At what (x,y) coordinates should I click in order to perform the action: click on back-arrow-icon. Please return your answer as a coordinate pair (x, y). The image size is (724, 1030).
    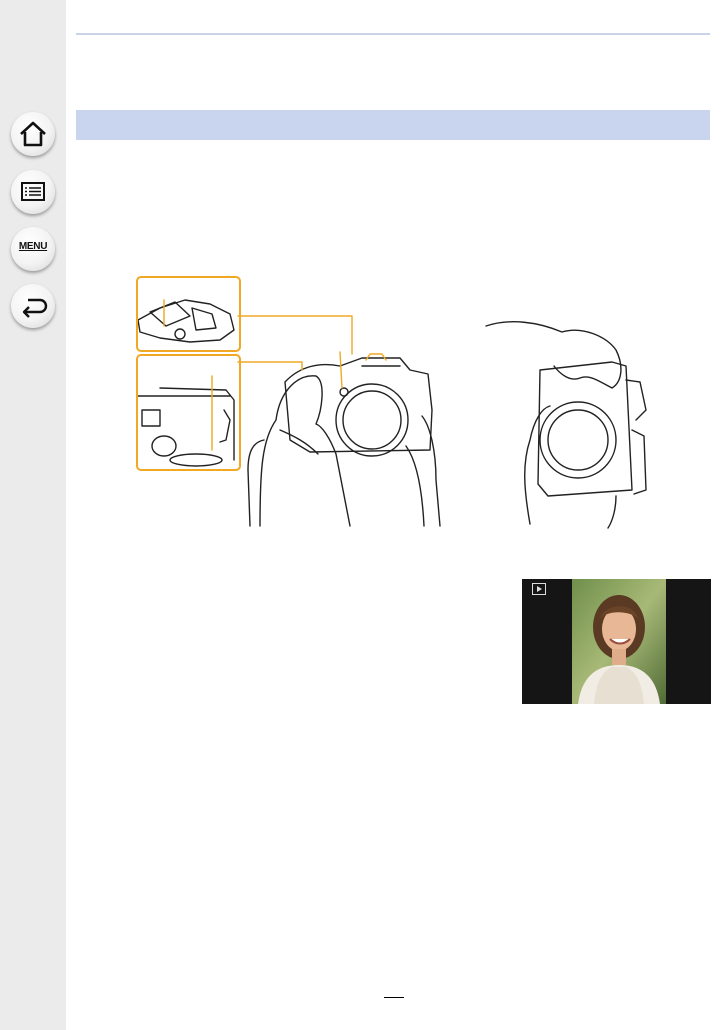
    Looking at the image, I should click on (35, 308).